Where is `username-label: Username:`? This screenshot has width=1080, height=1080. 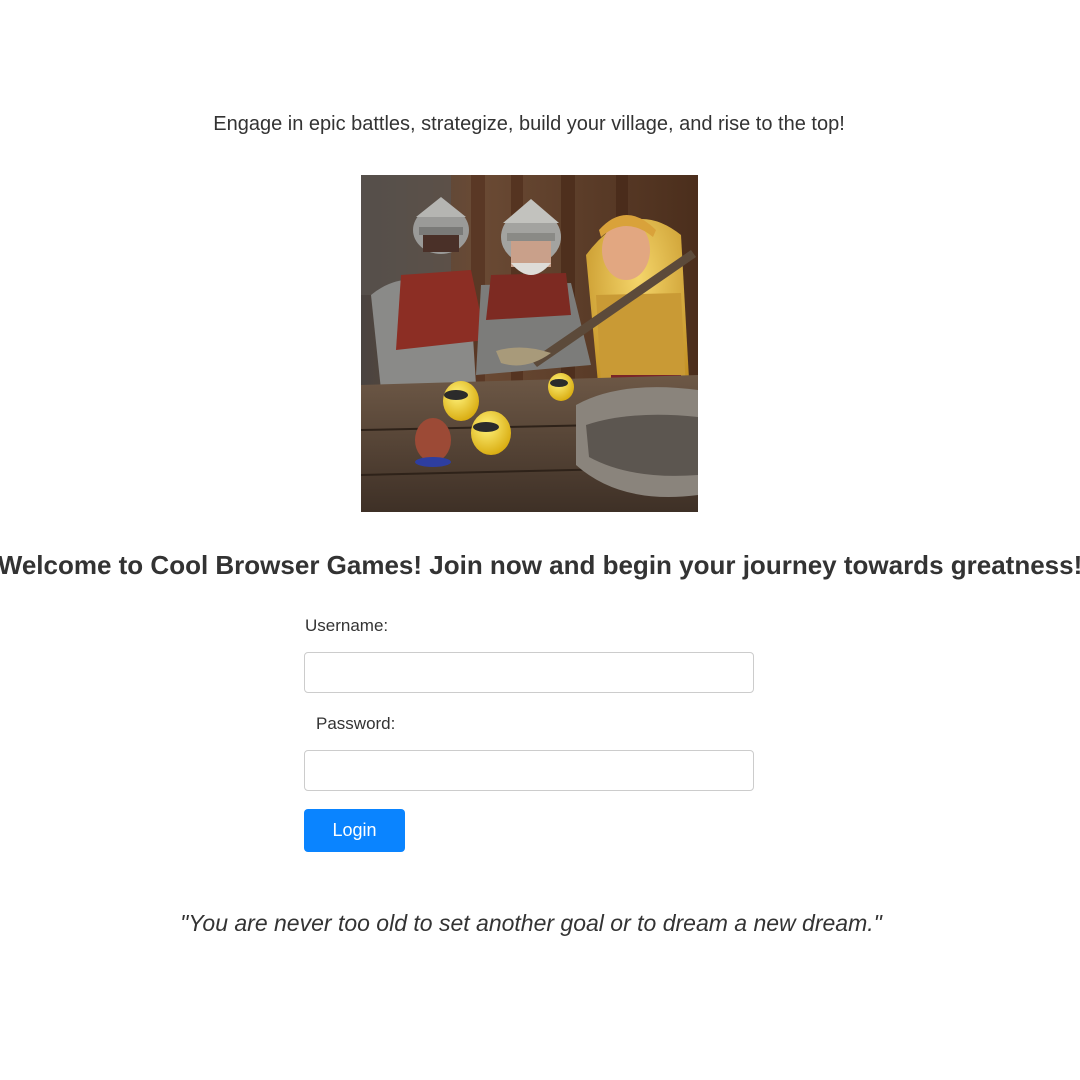 username-label: Username: is located at coordinates (347, 625).